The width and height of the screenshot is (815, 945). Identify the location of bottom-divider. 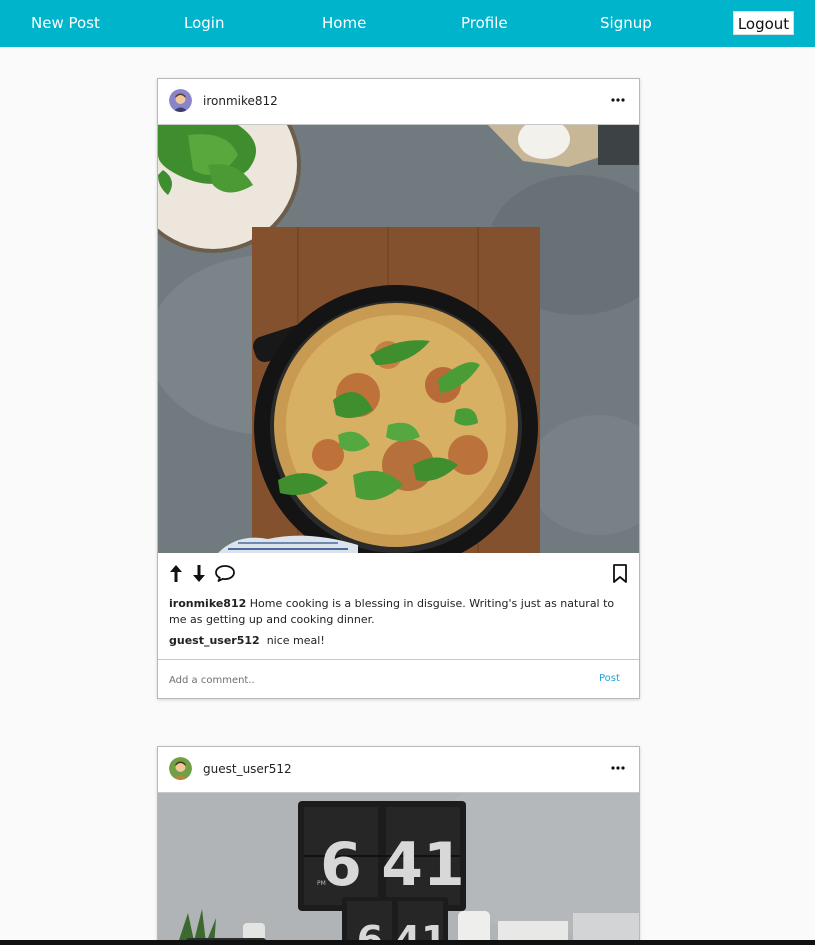
(407, 942).